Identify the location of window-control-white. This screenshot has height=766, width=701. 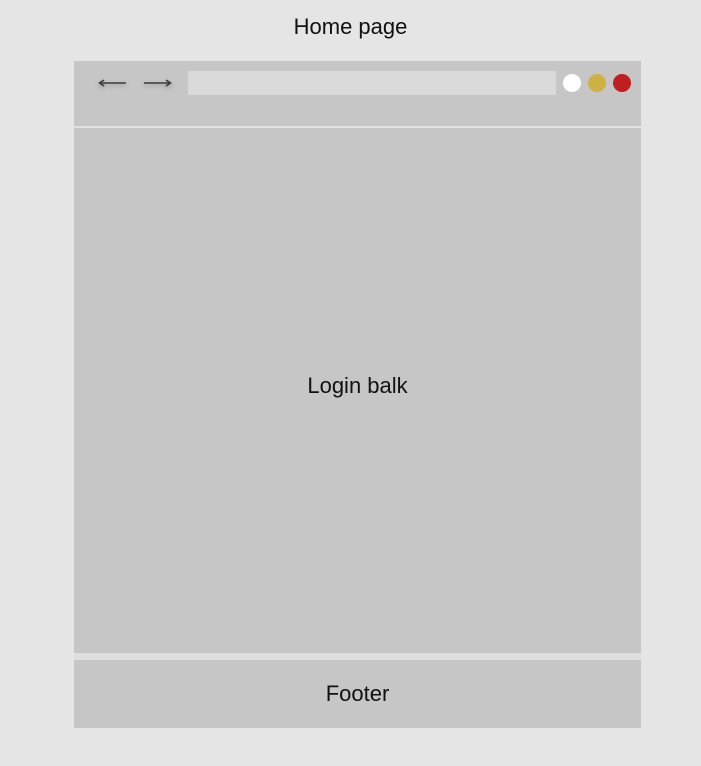
(572, 83).